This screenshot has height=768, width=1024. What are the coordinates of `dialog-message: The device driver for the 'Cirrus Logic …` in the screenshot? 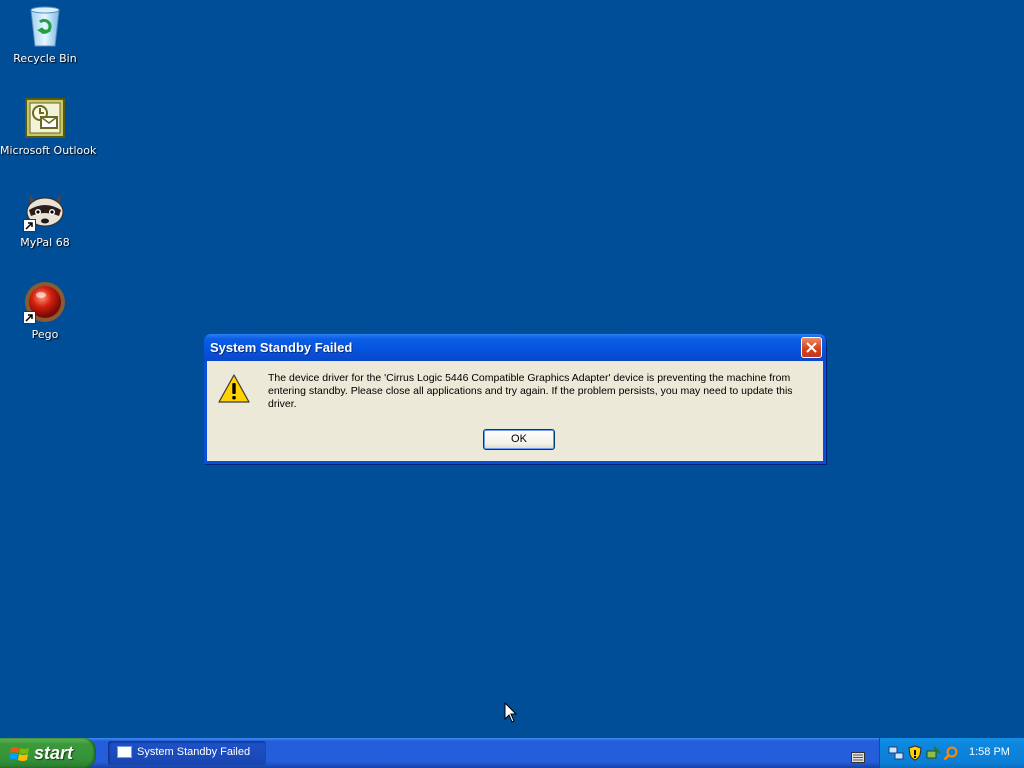 It's located at (530, 391).